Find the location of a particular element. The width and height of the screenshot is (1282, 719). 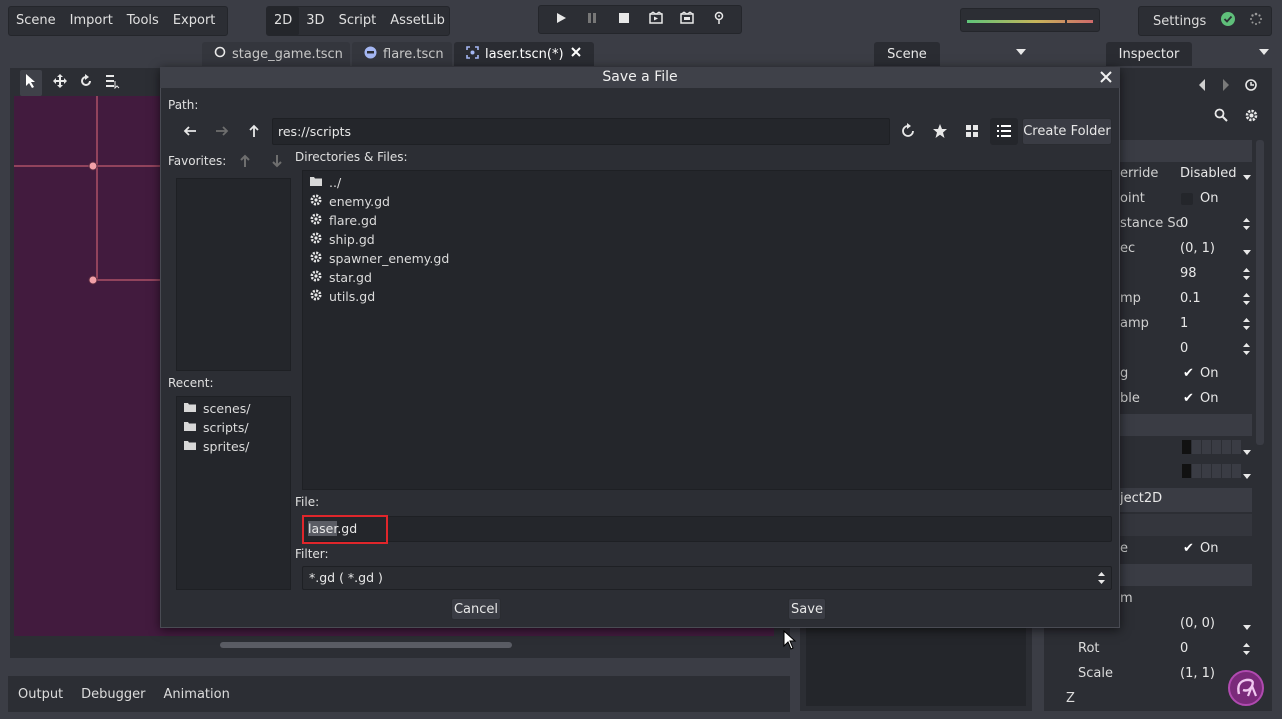

favorites-list is located at coordinates (233, 274).